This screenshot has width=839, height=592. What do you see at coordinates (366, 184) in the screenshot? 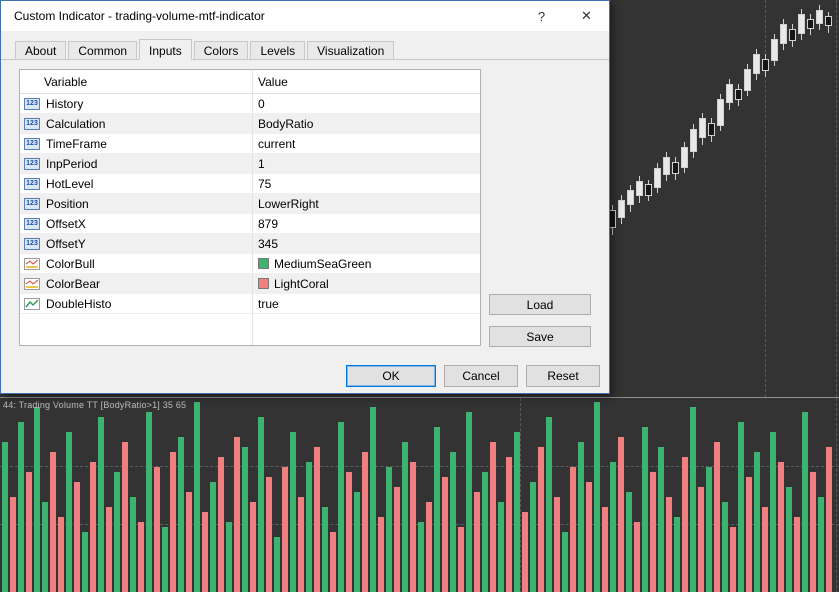
I see `value-cell: 75` at bounding box center [366, 184].